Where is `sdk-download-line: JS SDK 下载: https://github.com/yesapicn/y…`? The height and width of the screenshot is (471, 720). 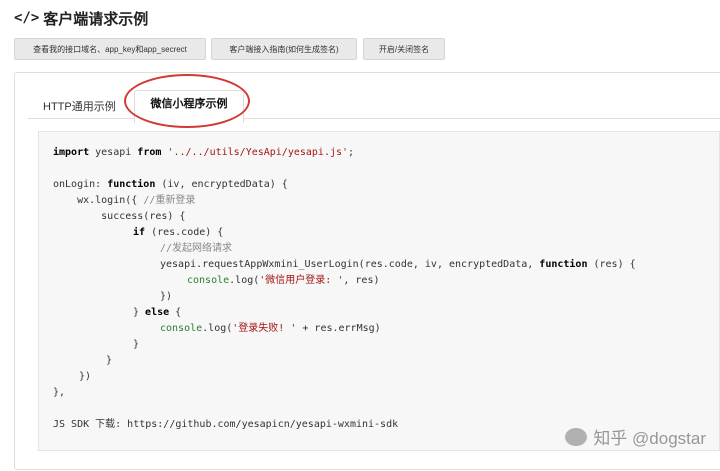
sdk-download-line: JS SDK 下载: https://github.com/yesapicn/y… is located at coordinates (226, 424).